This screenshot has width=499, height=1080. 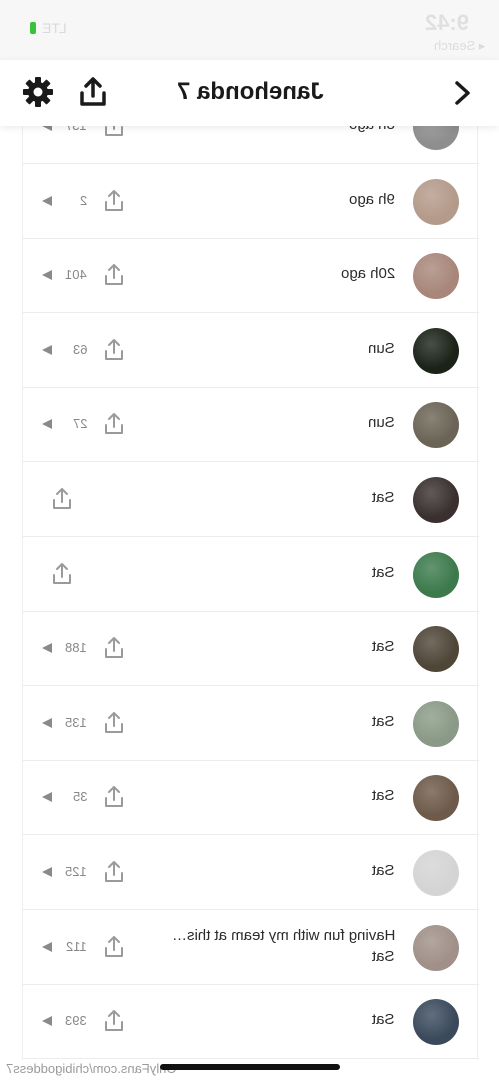 I want to click on view-count: 2, so click(x=72, y=200).